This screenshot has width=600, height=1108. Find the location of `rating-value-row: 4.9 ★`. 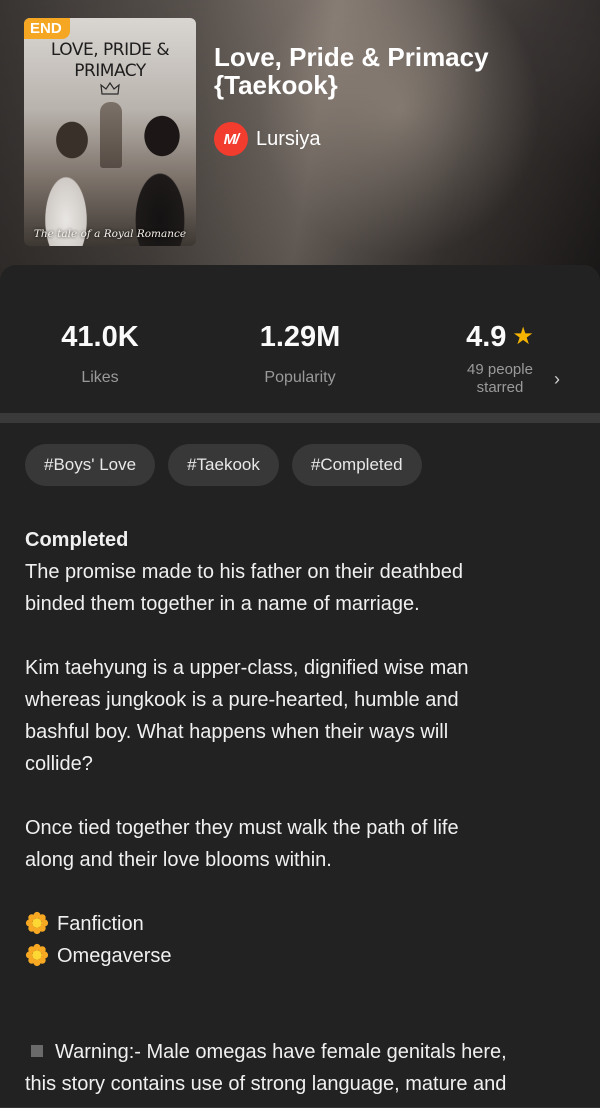

rating-value-row: 4.9 ★ is located at coordinates (500, 337).